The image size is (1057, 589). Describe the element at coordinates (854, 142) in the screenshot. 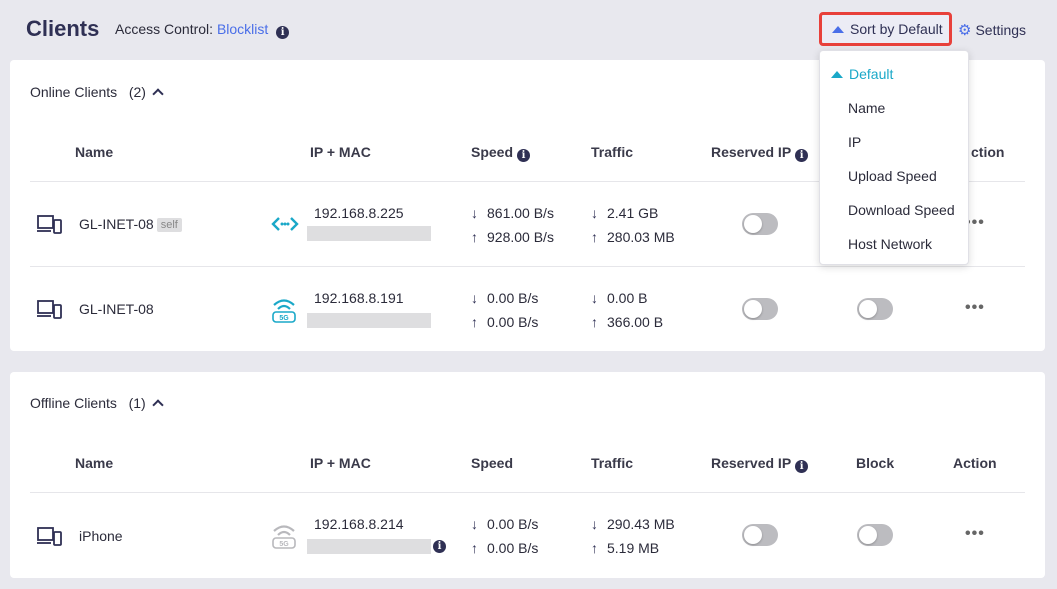

I see `sort-option-ip: IP` at that location.